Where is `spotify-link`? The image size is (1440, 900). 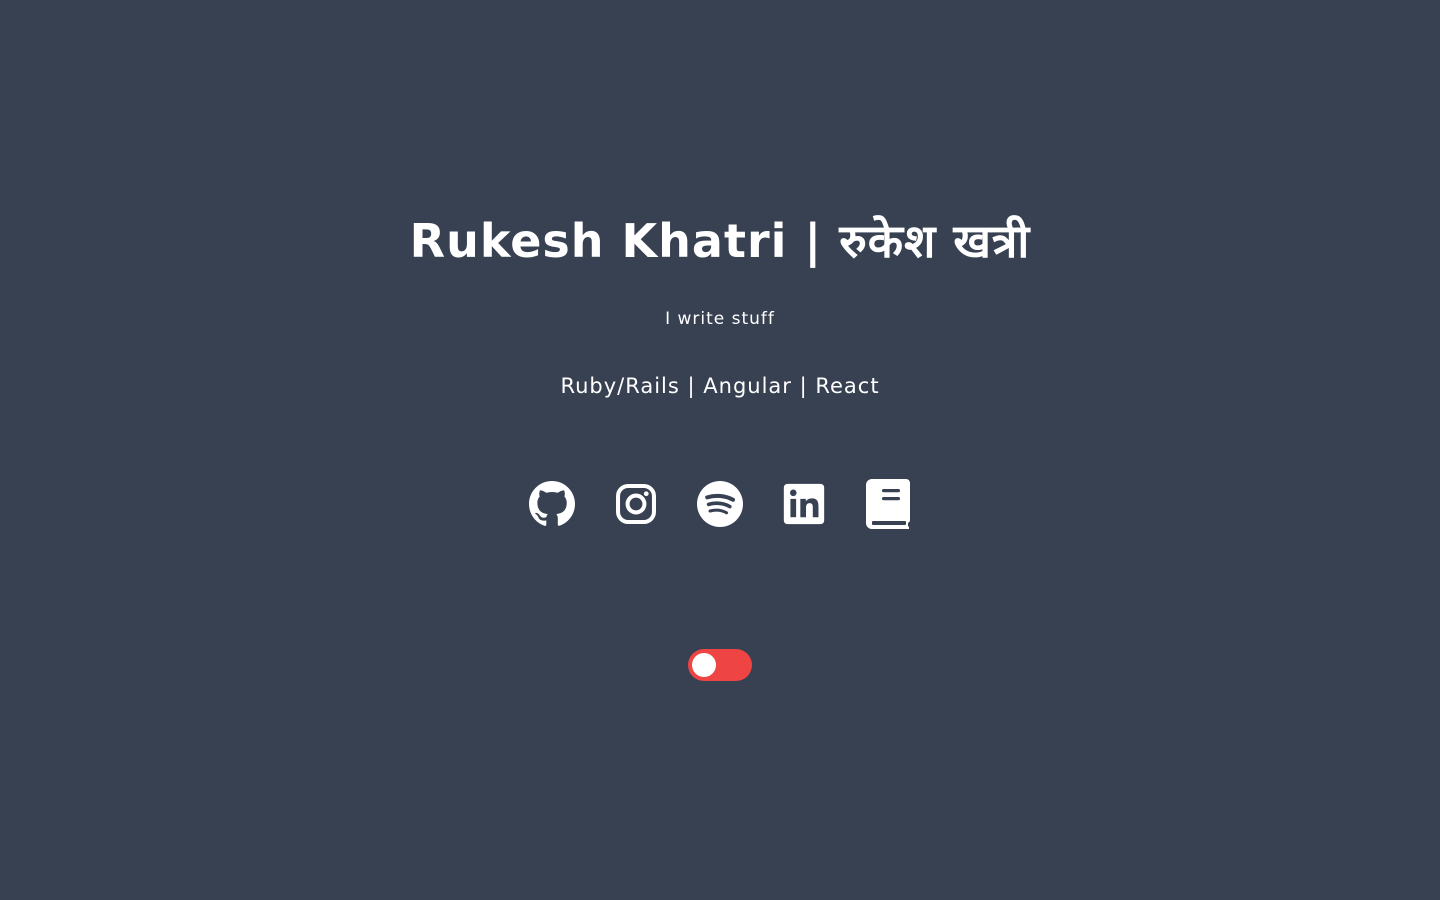 spotify-link is located at coordinates (720, 504).